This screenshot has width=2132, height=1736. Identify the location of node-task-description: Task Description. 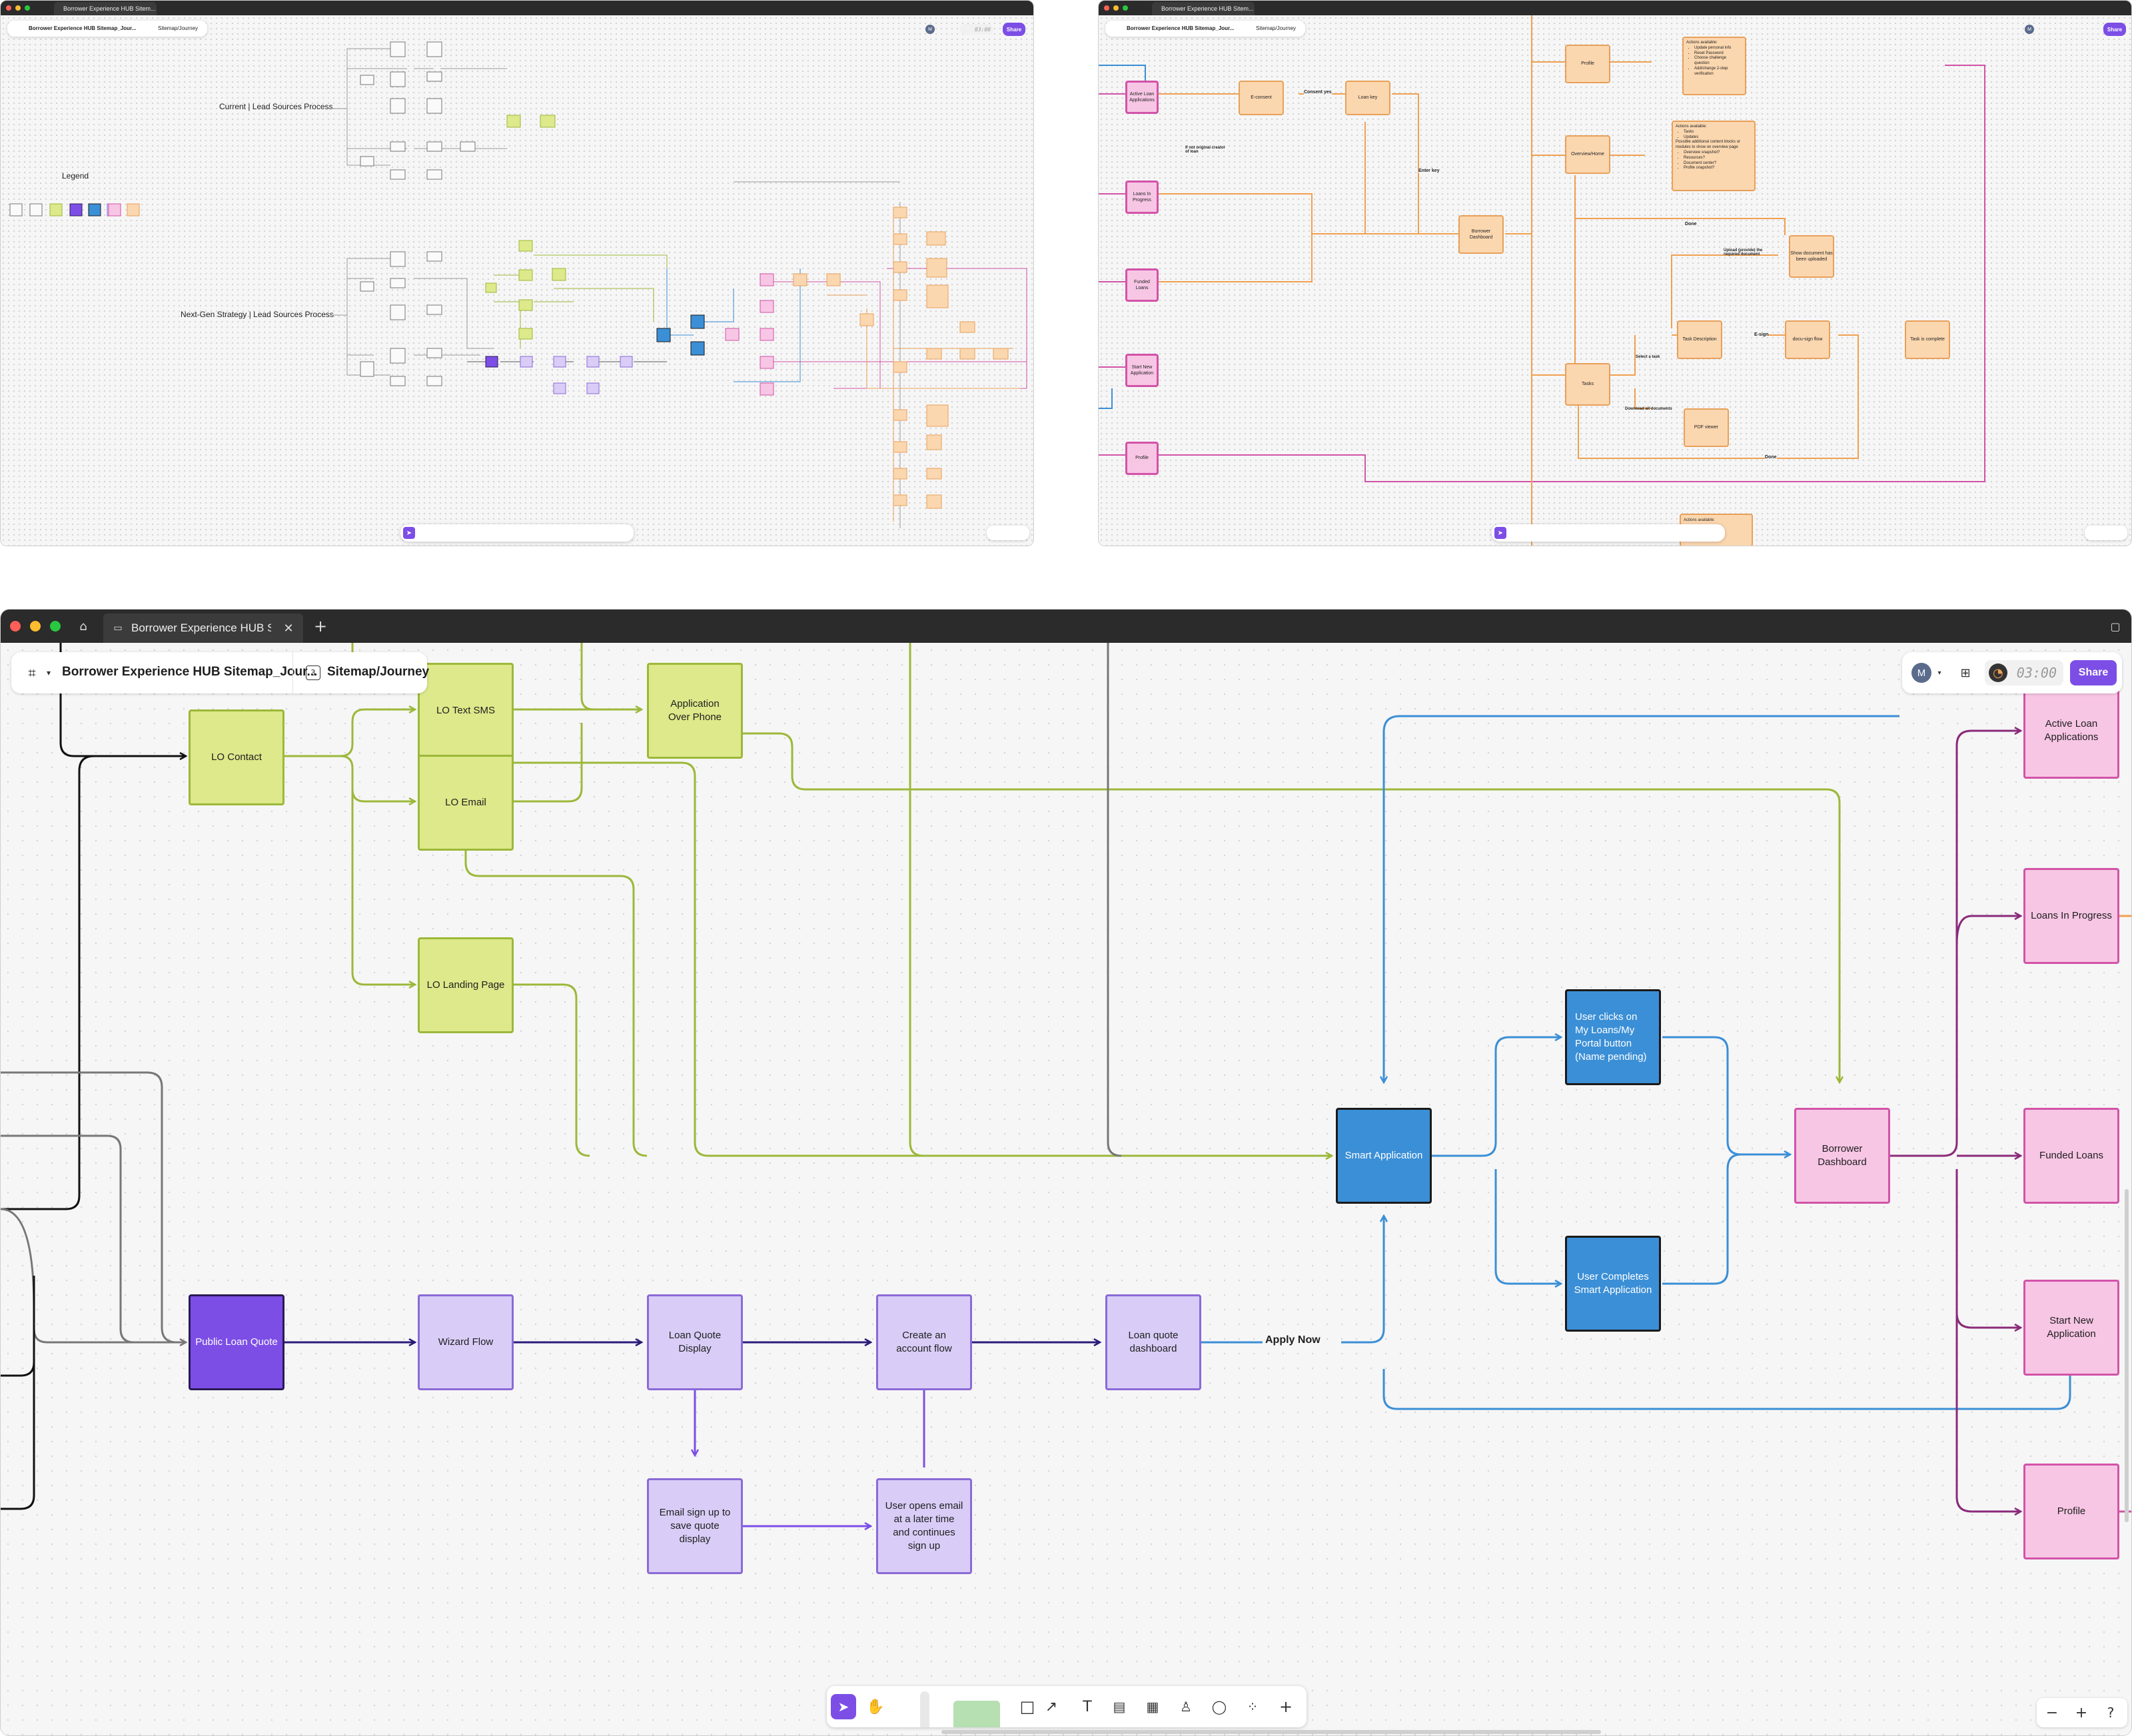
(1699, 339).